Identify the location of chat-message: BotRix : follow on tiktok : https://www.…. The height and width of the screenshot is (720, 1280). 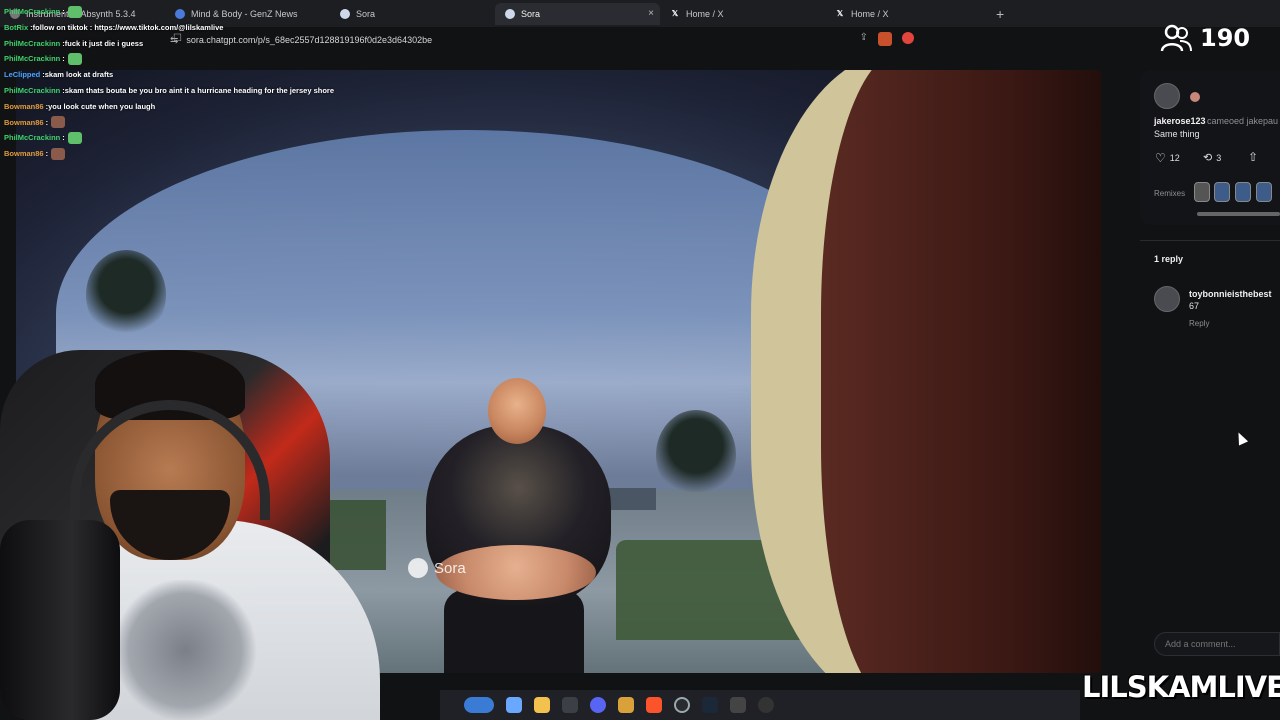
(264, 28).